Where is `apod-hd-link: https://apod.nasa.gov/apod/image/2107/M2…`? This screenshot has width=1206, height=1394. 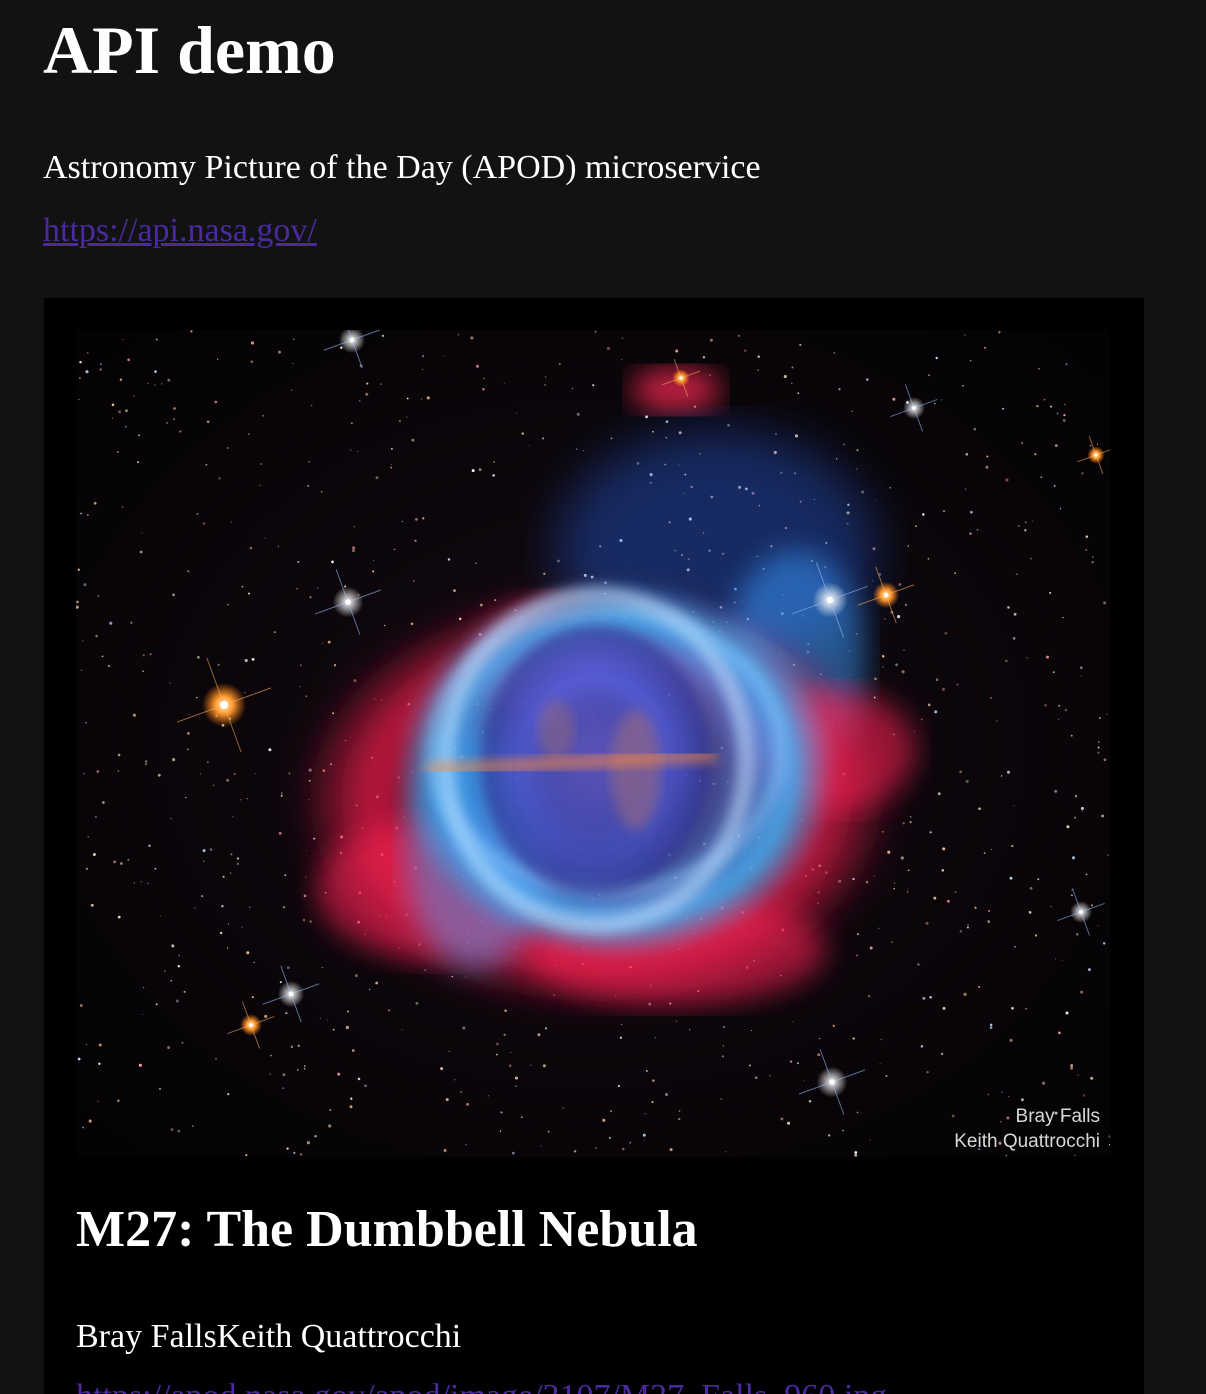
apod-hd-link: https://apod.nasa.gov/apod/image/2107/M2… is located at coordinates (481, 1385).